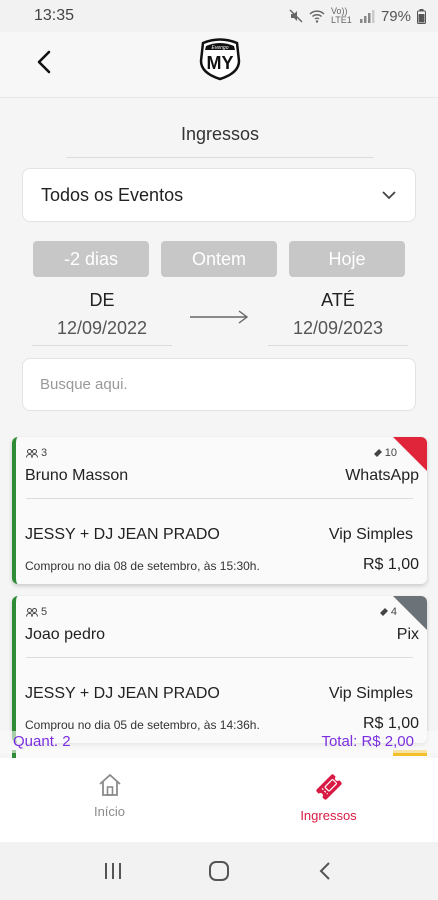  I want to click on wifi-icon, so click(317, 16).